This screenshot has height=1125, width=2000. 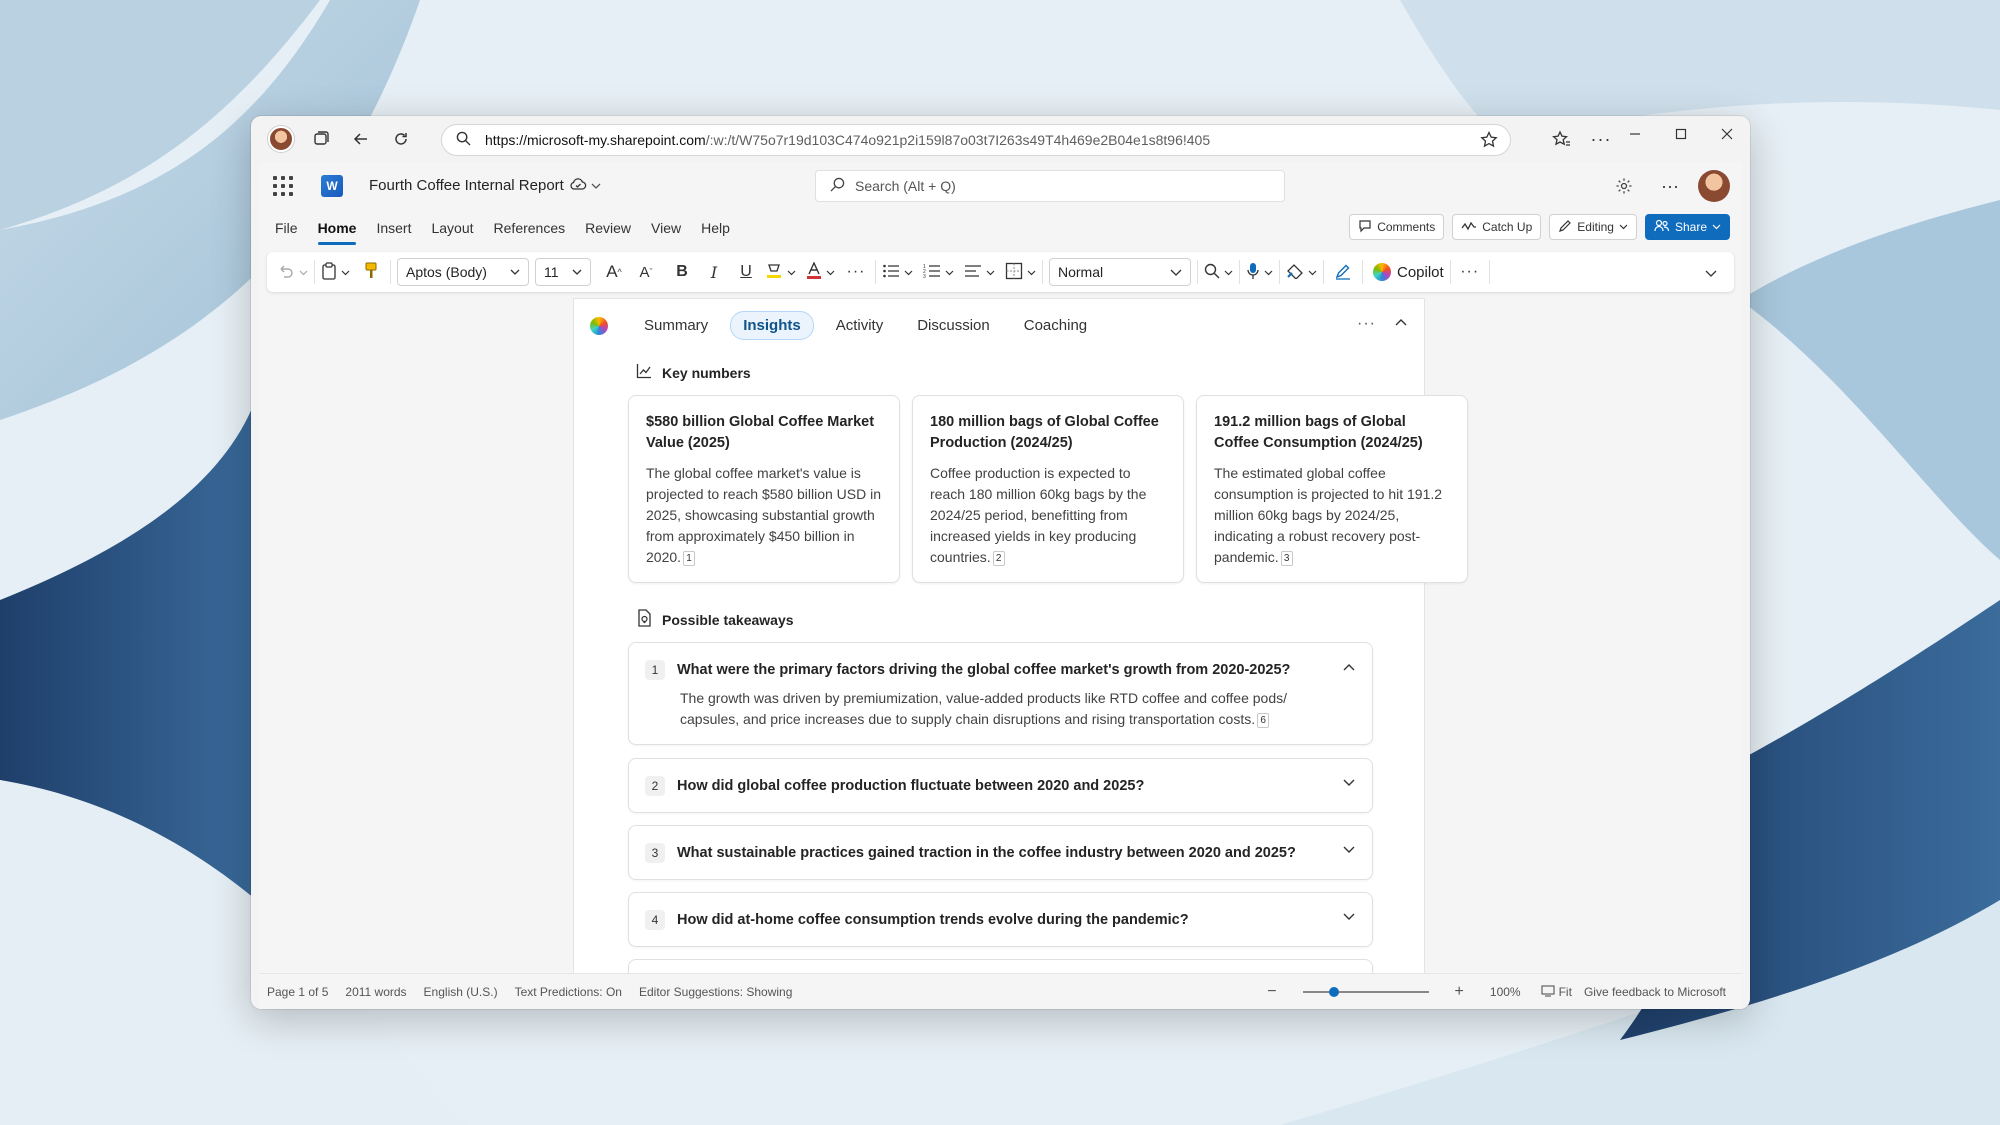 I want to click on zoom-slider, so click(x=1365, y=992).